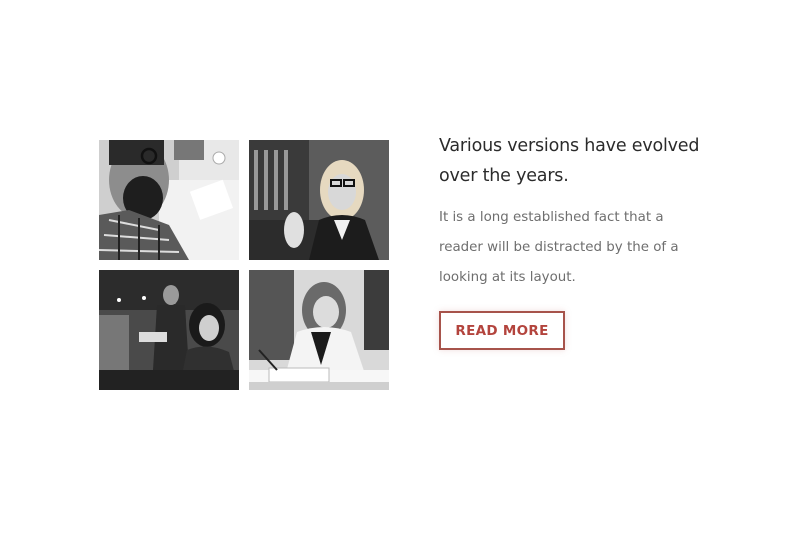  What do you see at coordinates (502, 330) in the screenshot?
I see `read-more-button: READ MORE` at bounding box center [502, 330].